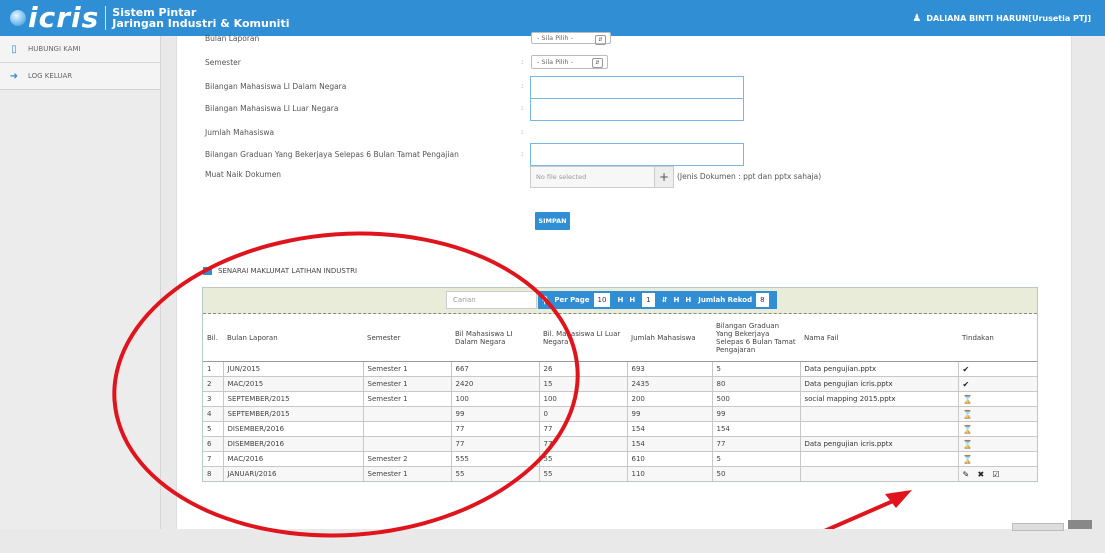  I want to click on table-row: 5 DISEMBER/2016 77 77 154 154 ⌛, so click(620, 429).